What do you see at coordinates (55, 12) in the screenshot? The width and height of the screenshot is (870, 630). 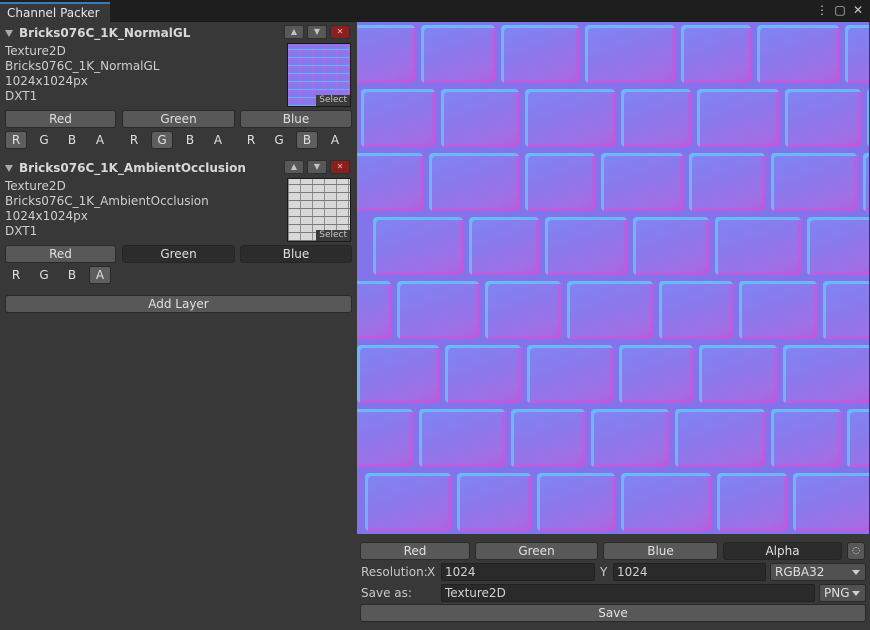 I see `tab-channel-packer: Channel Packer` at bounding box center [55, 12].